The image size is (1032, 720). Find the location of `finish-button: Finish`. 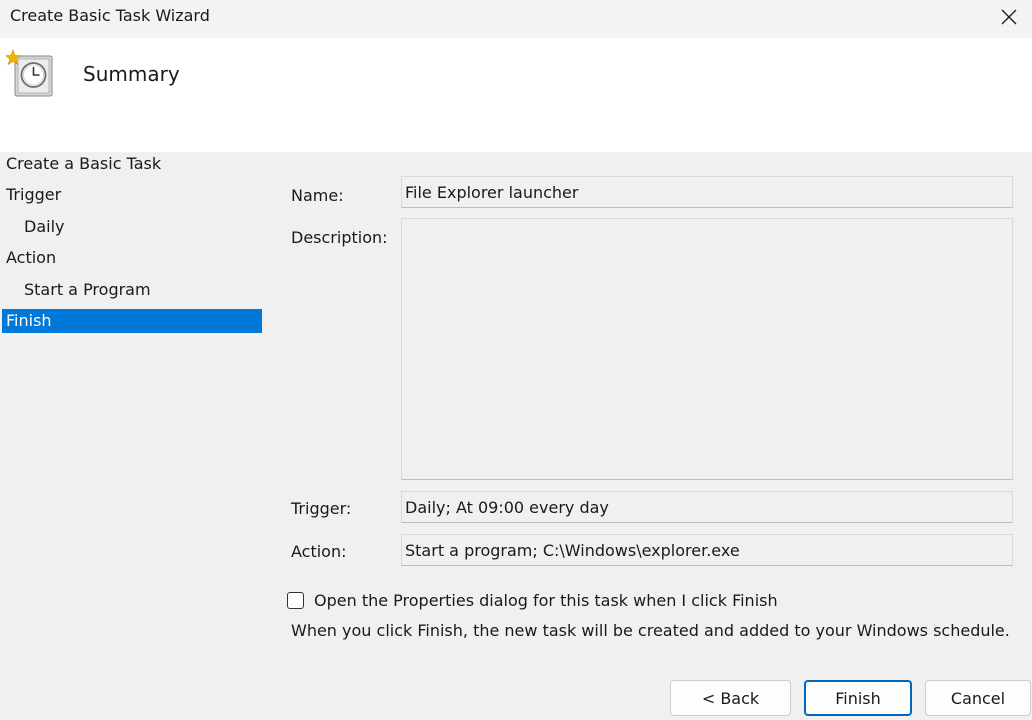

finish-button: Finish is located at coordinates (858, 698).